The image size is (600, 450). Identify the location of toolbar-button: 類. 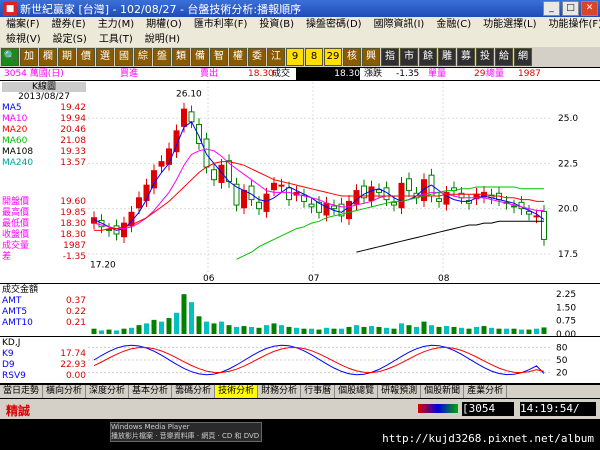
(181, 57).